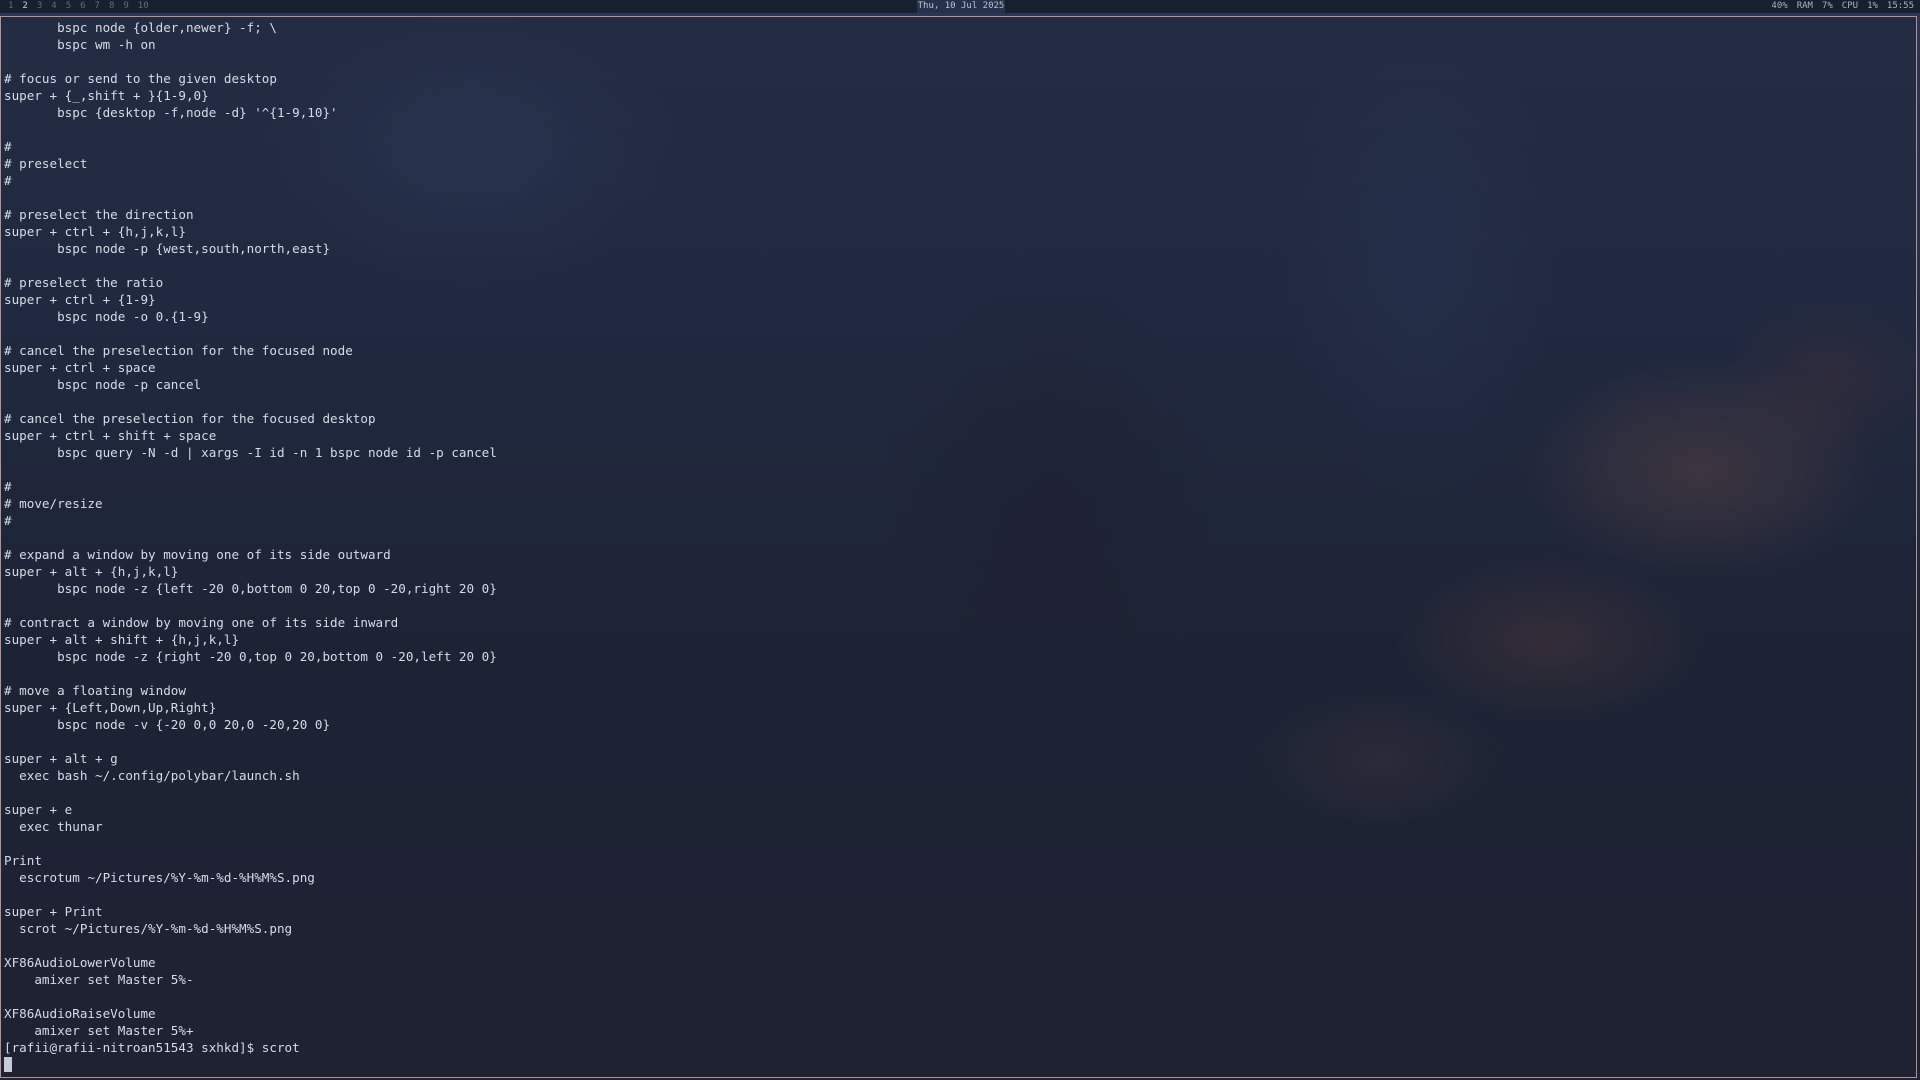 Image resolution: width=1920 pixels, height=1080 pixels. I want to click on workspace-5: 5, so click(68, 6).